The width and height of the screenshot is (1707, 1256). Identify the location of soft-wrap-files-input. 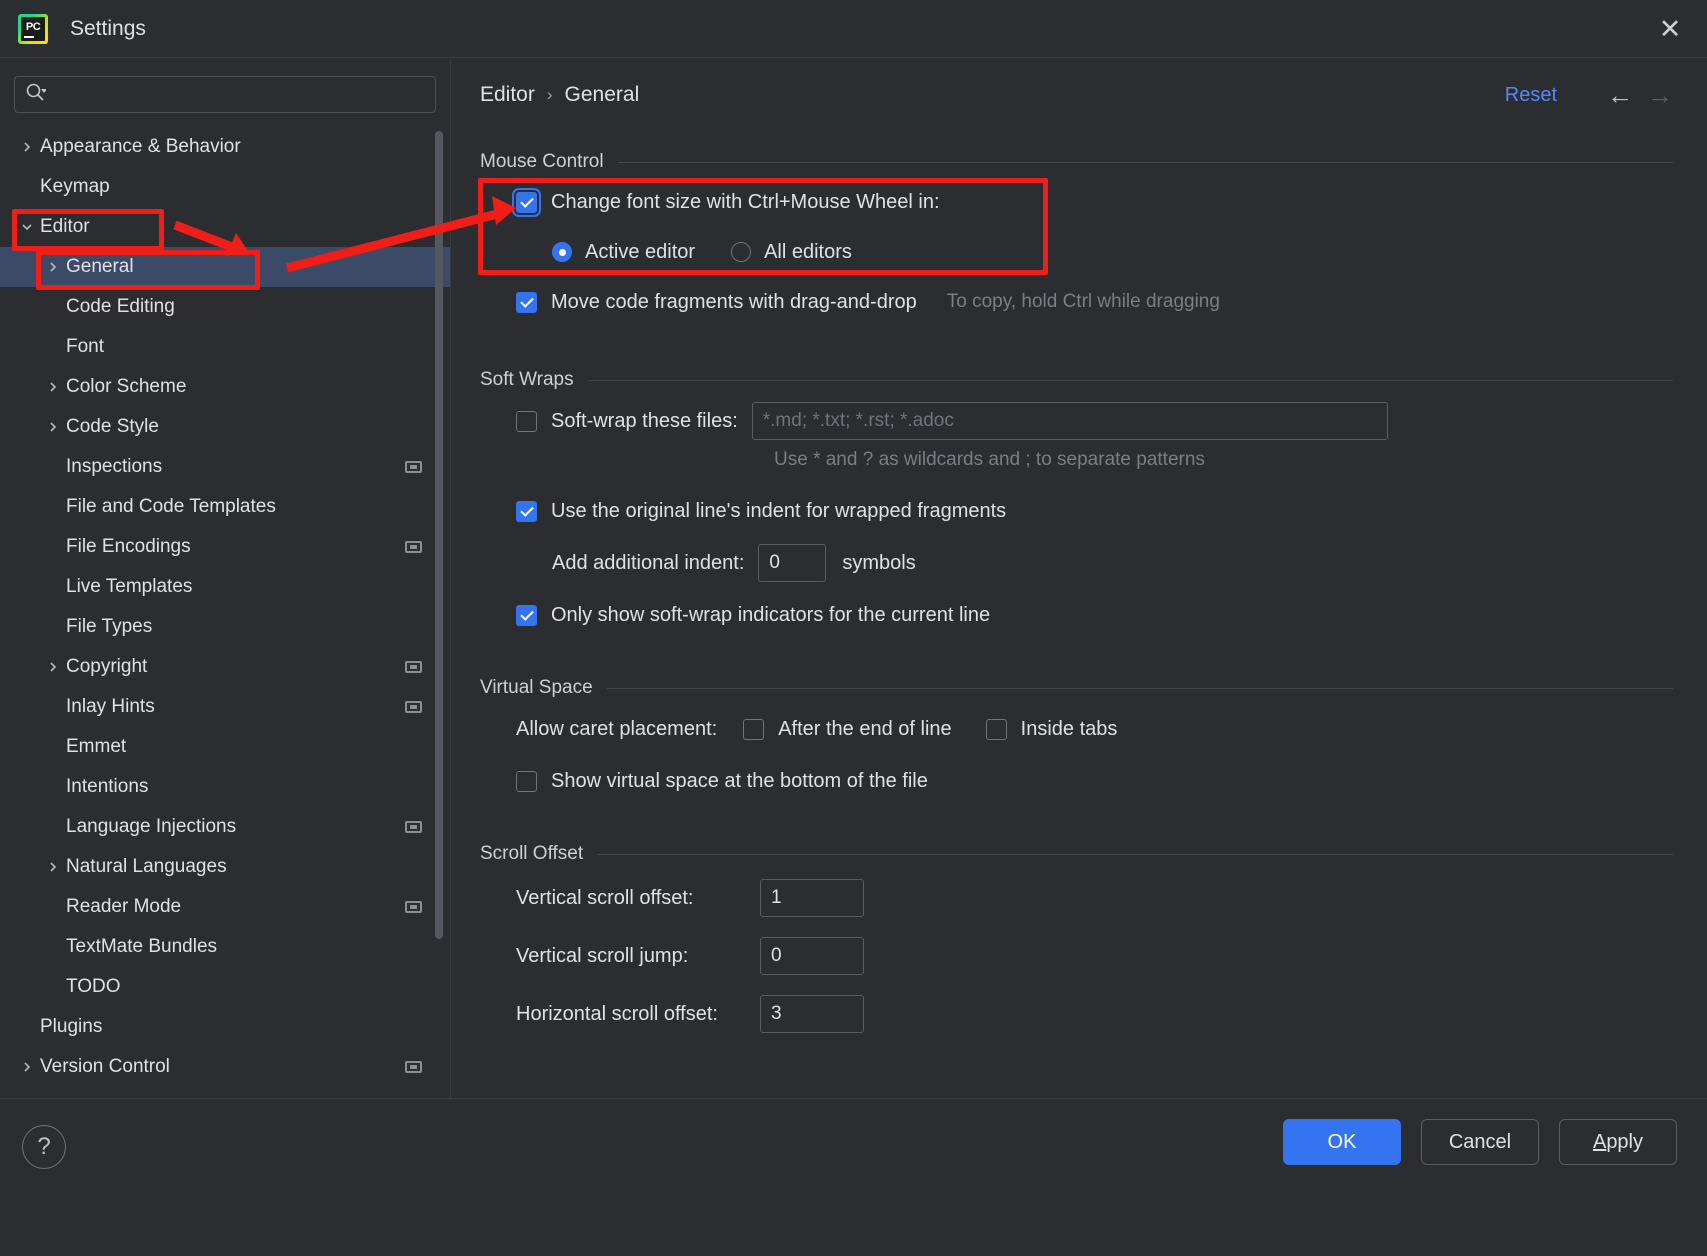
(1069, 421).